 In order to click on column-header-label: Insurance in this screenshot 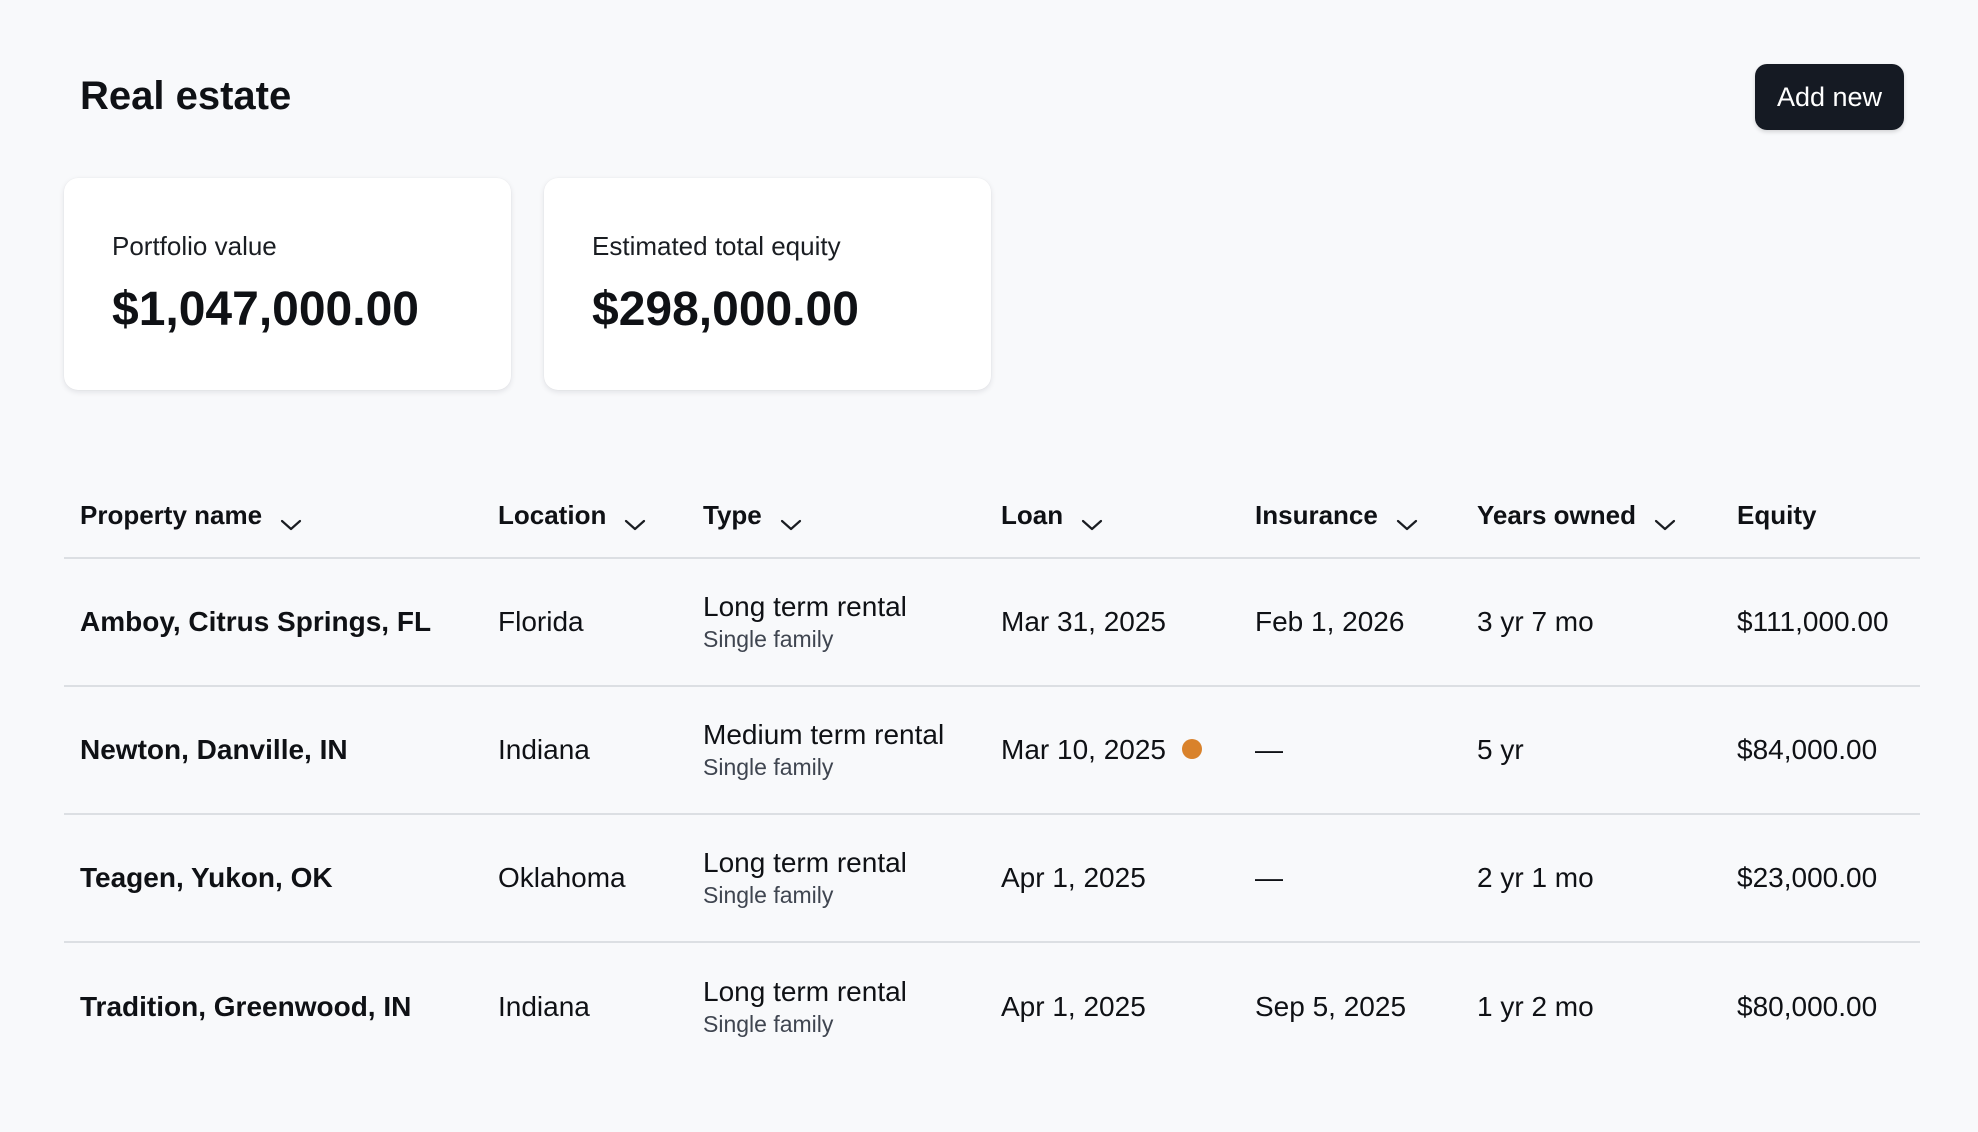, I will do `click(1316, 515)`.